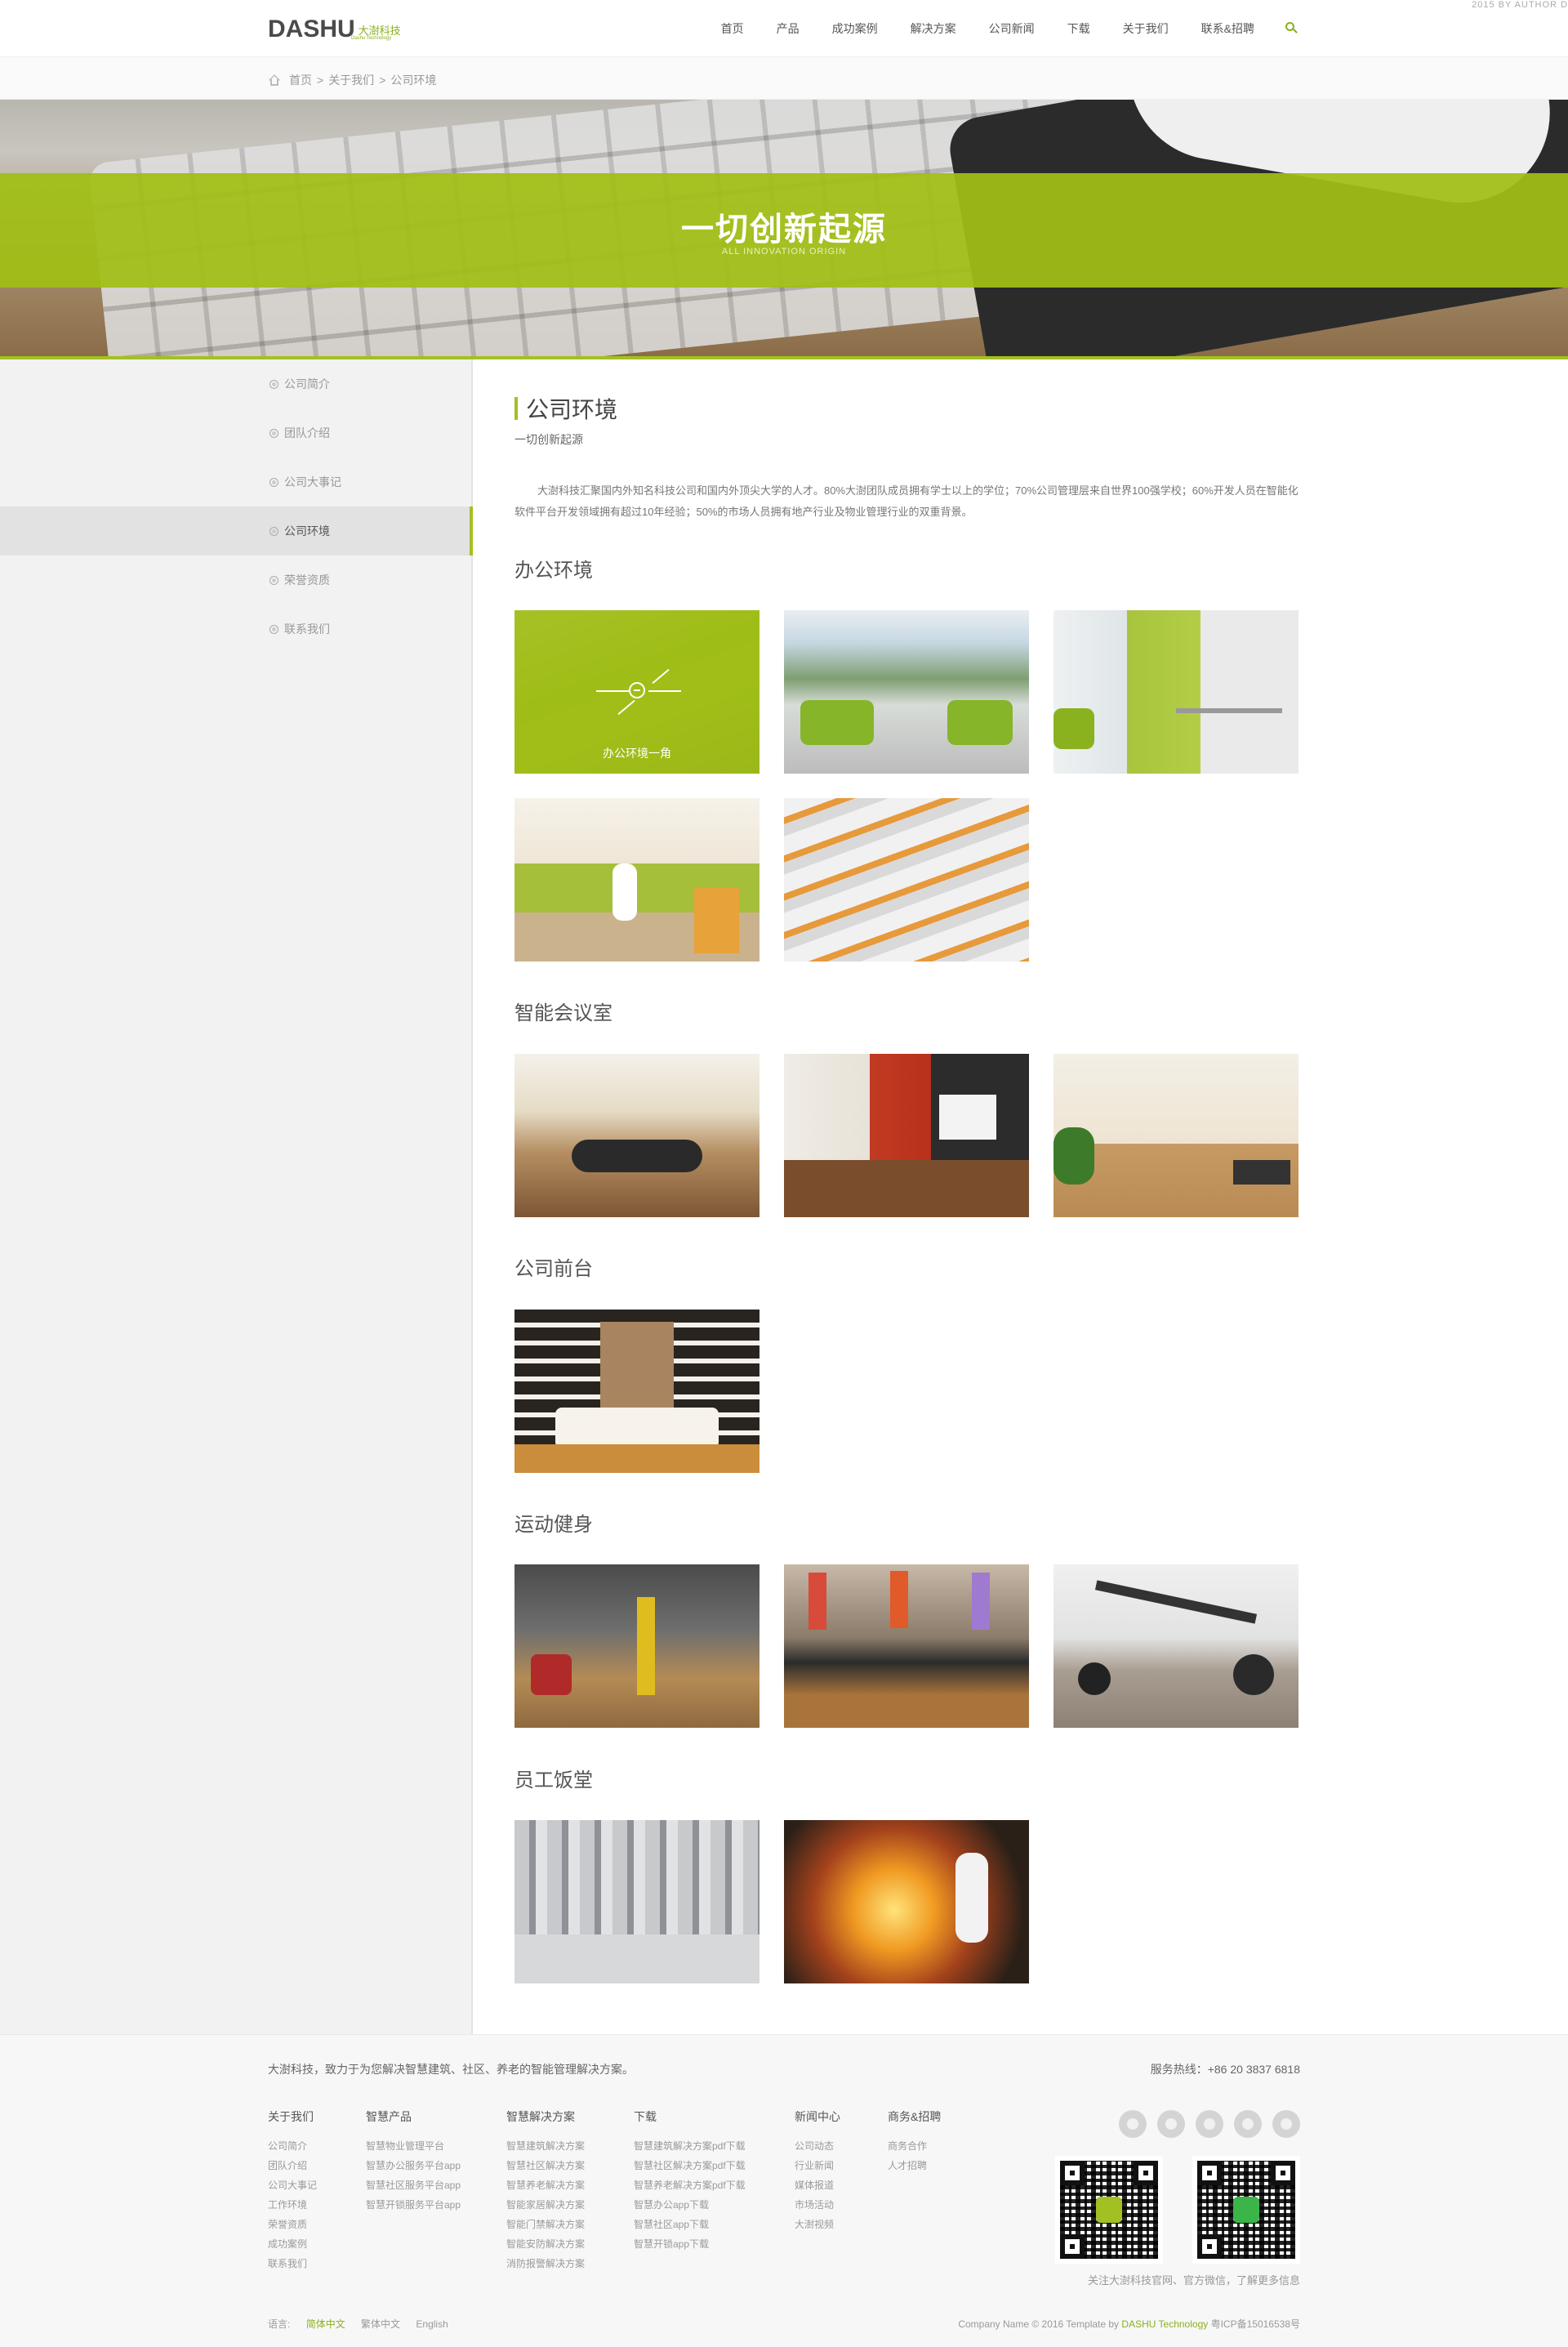  What do you see at coordinates (553, 1525) in the screenshot?
I see `section-title-gym: 运动健身` at bounding box center [553, 1525].